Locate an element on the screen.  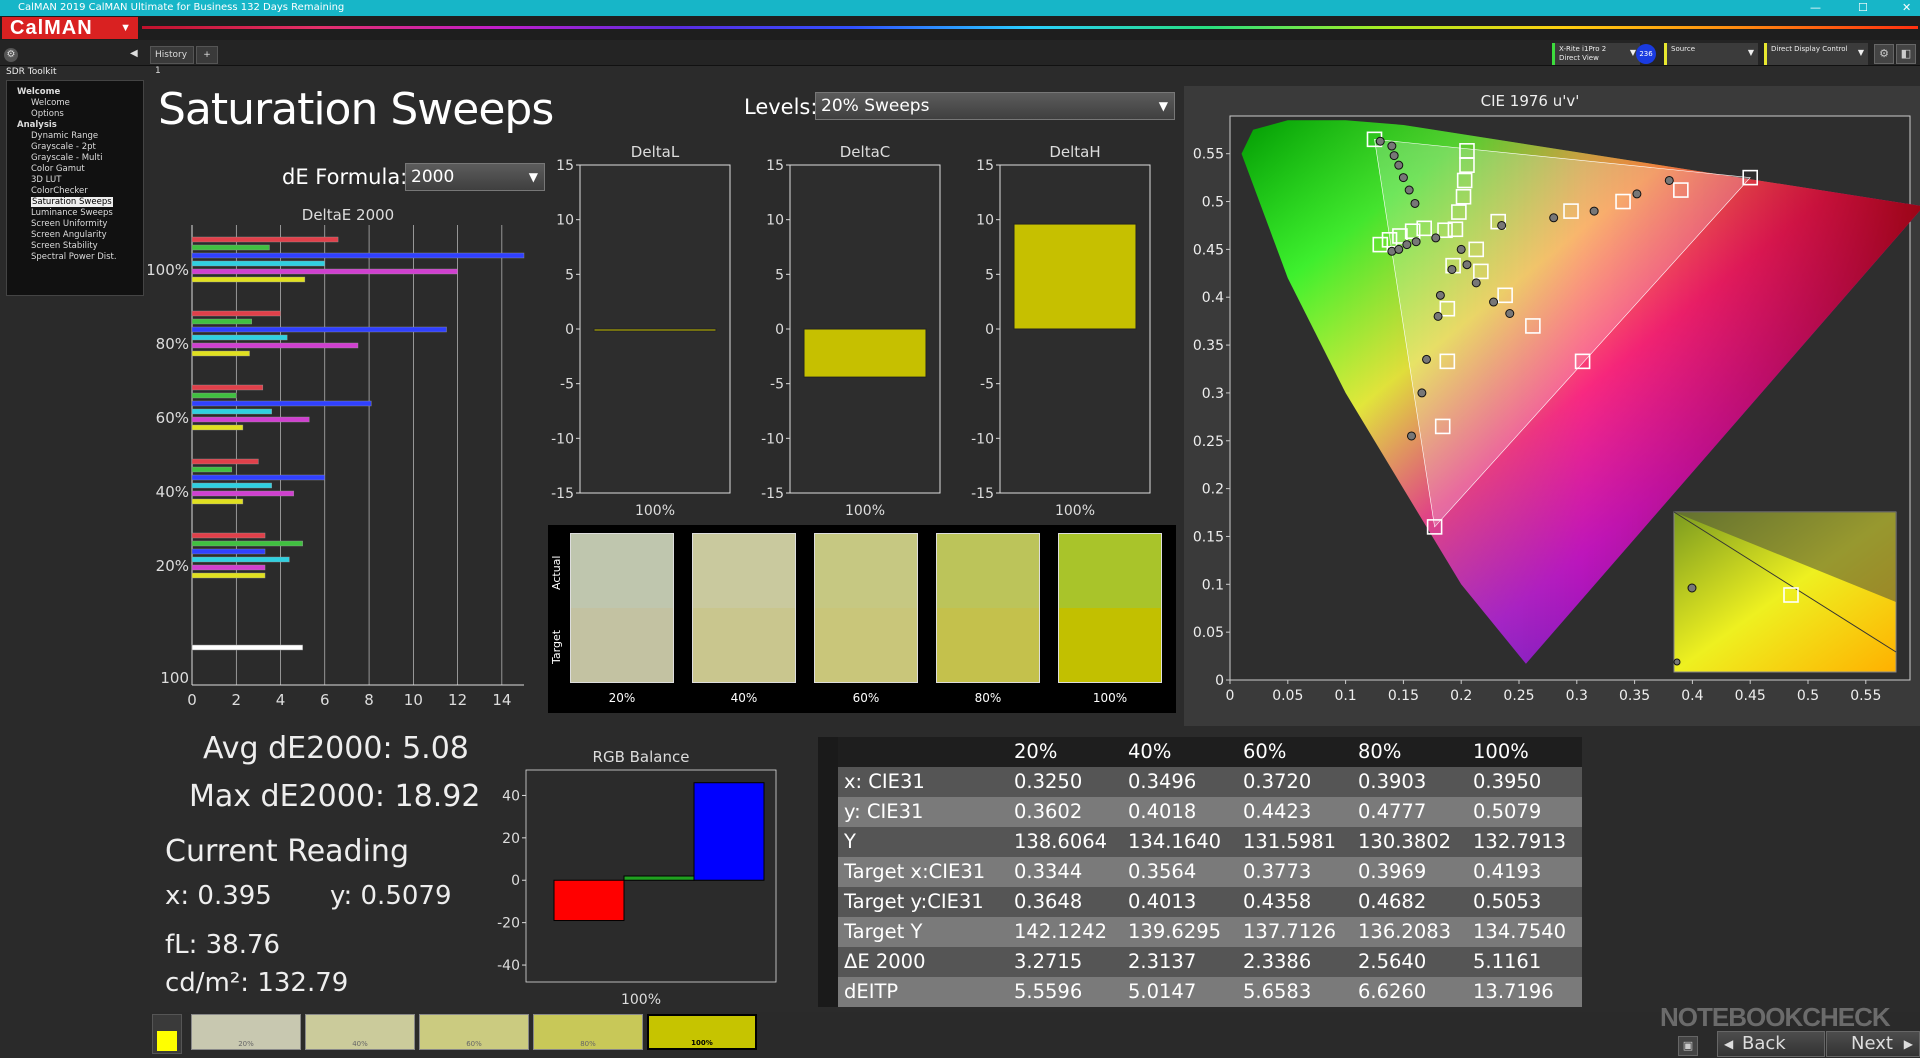
table-cell: 0.3773 is located at coordinates (1277, 871).